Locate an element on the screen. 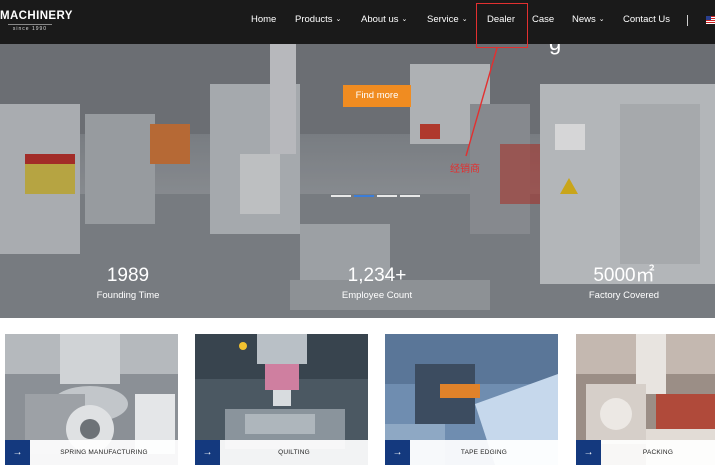 This screenshot has width=715, height=476. stat-employees-number: 1,234+ is located at coordinates (377, 275).